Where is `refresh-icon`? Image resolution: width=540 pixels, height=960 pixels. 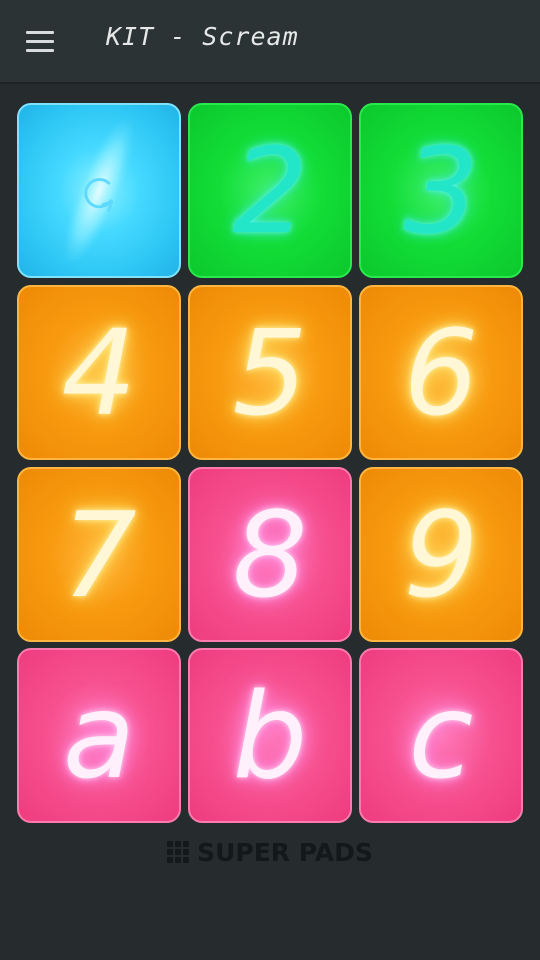
refresh-icon is located at coordinates (99, 191).